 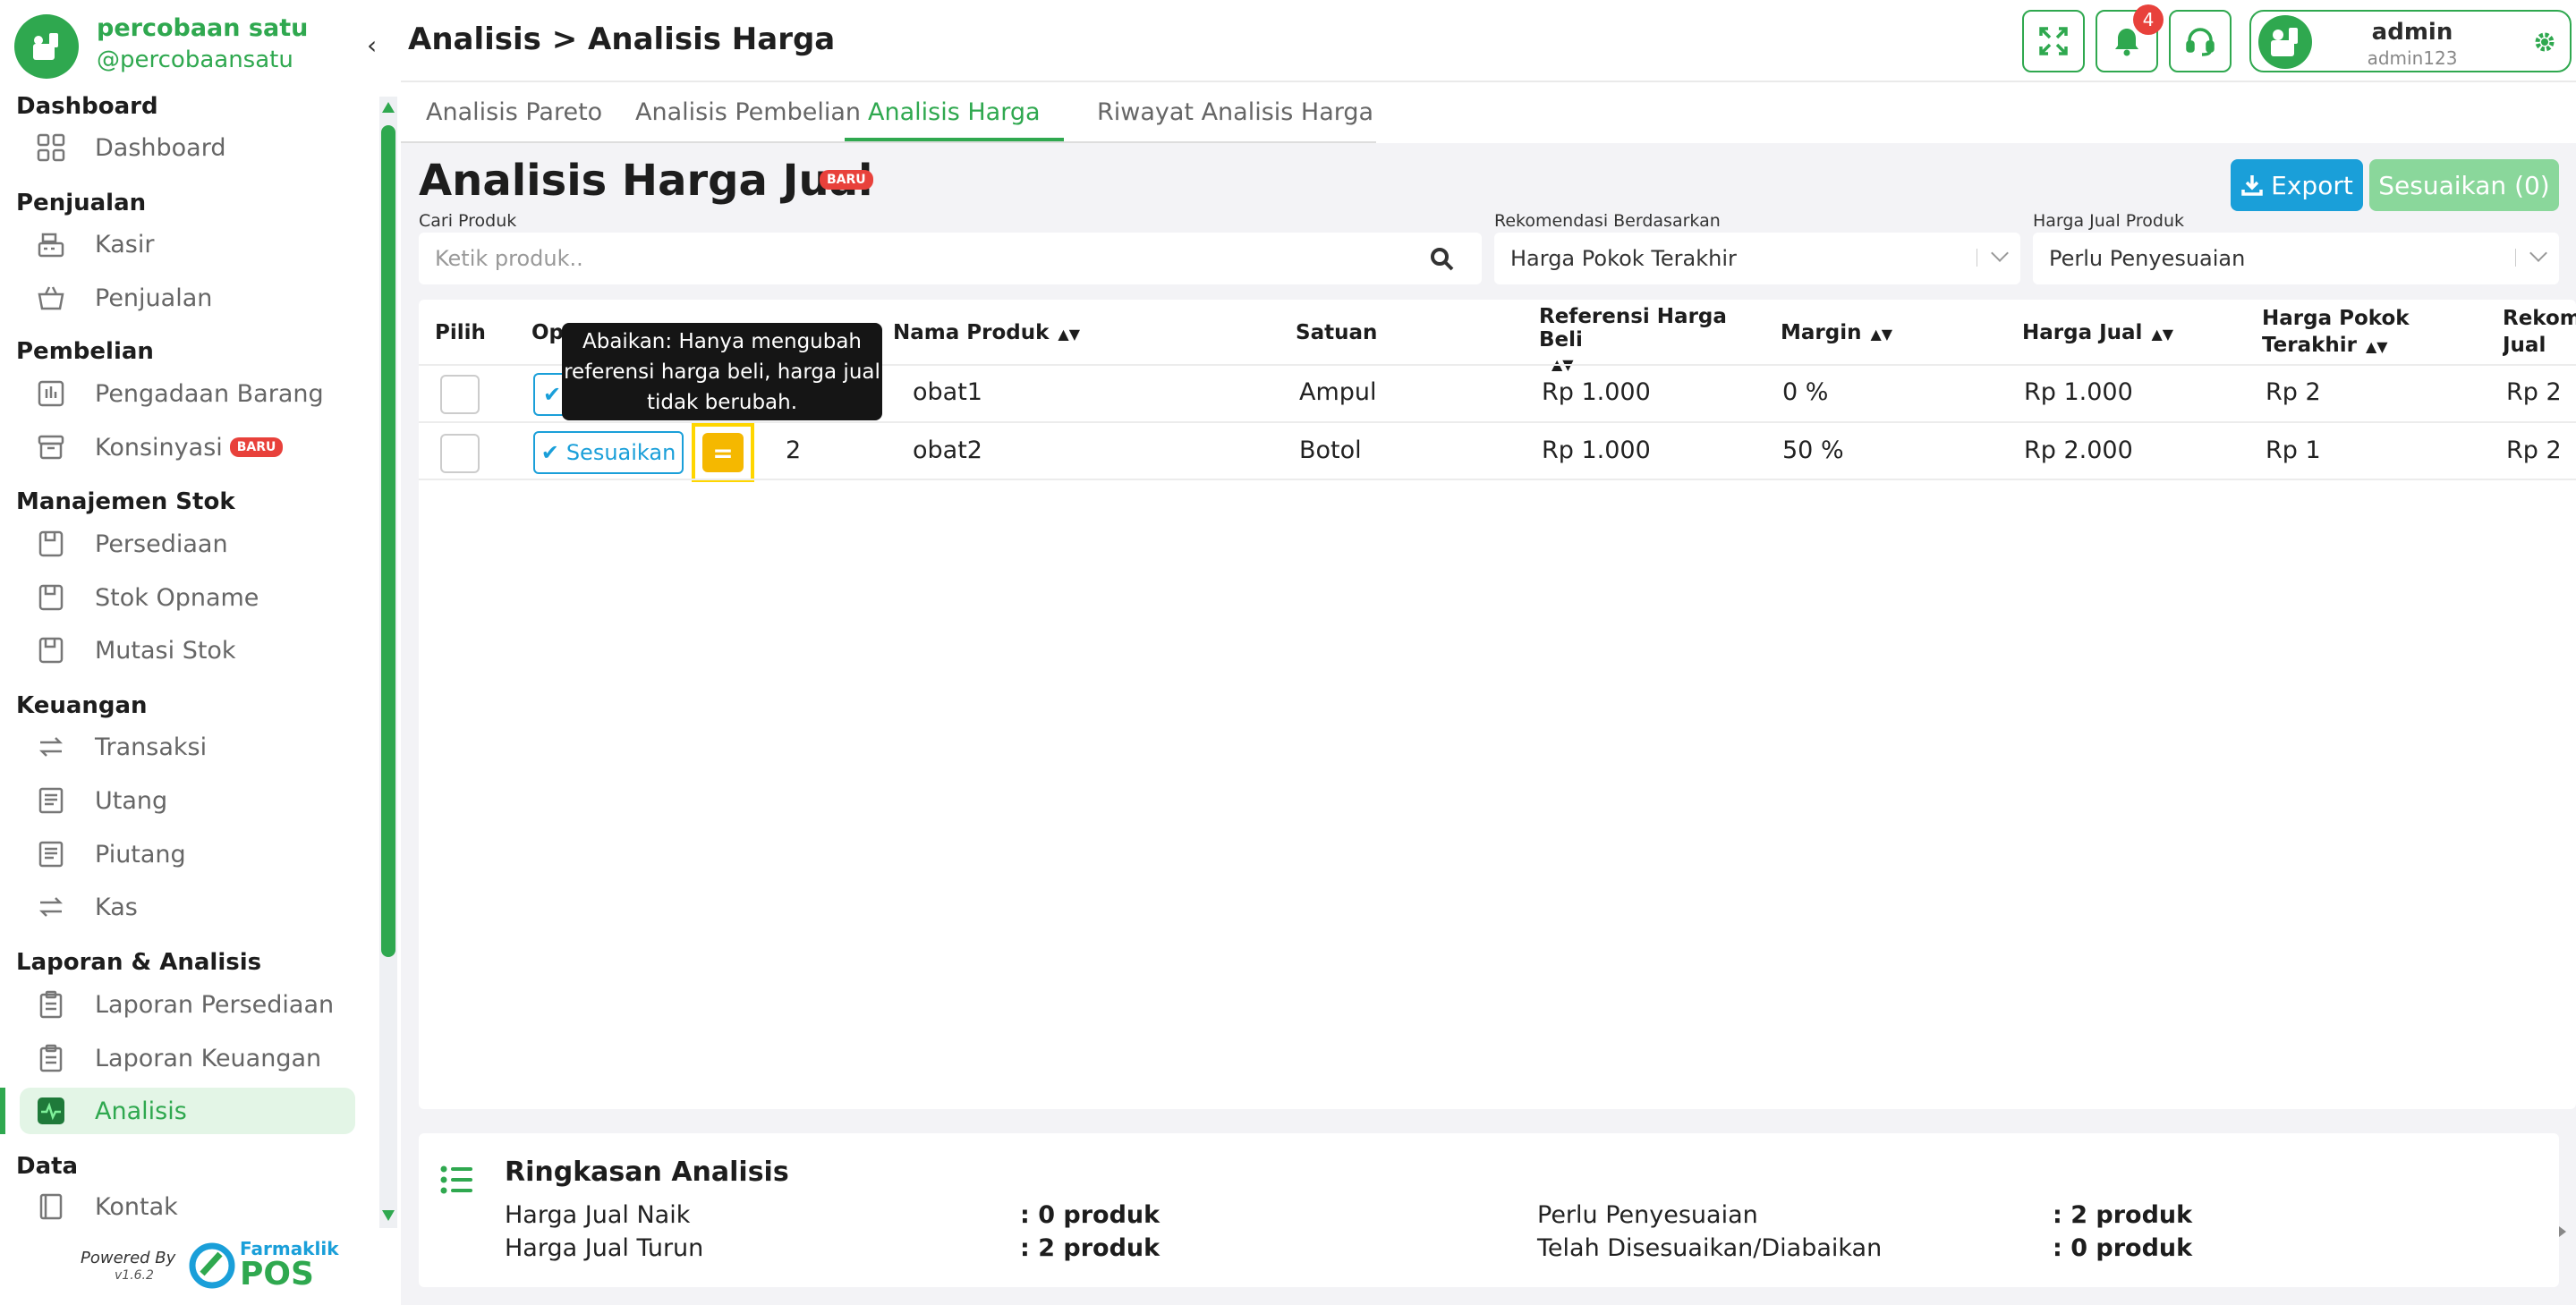 I want to click on rekomendasi-value: Harga Pokok Terakhir, so click(x=1623, y=258).